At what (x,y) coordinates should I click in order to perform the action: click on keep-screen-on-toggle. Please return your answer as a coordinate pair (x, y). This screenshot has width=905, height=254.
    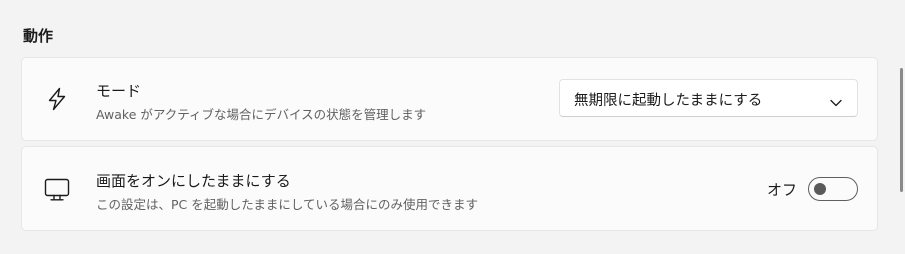
    Looking at the image, I should click on (833, 189).